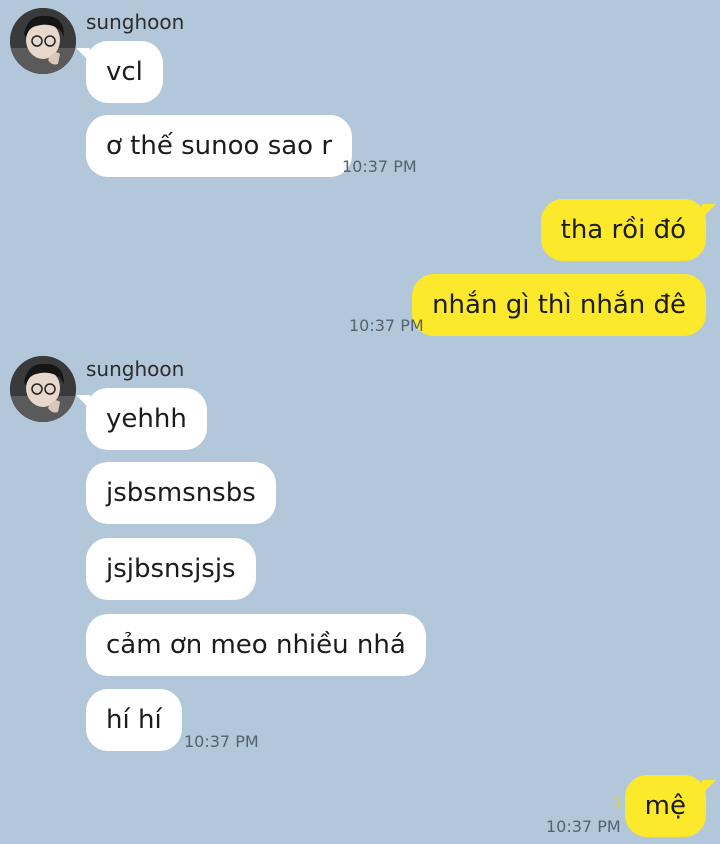 Image resolution: width=720 pixels, height=844 pixels. I want to click on message-bubble: hí hí, so click(134, 720).